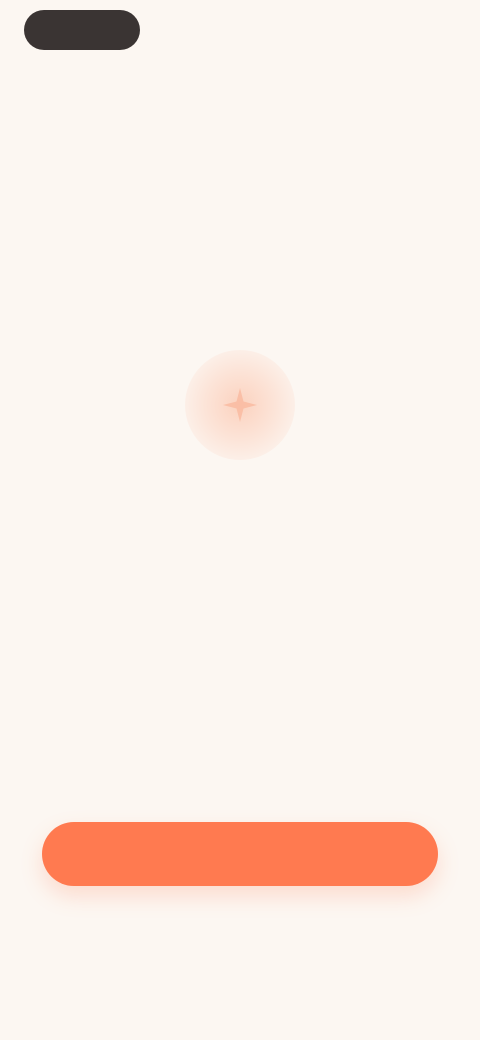 This screenshot has height=1040, width=480. I want to click on sparkle-icon, so click(240, 405).